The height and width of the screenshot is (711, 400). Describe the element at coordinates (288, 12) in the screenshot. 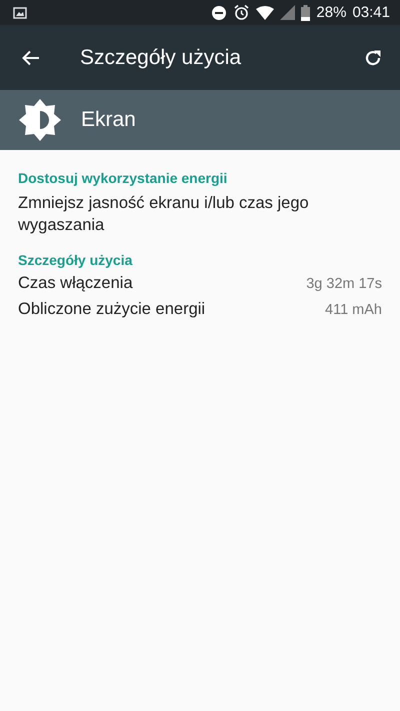

I see `signal-icon` at that location.